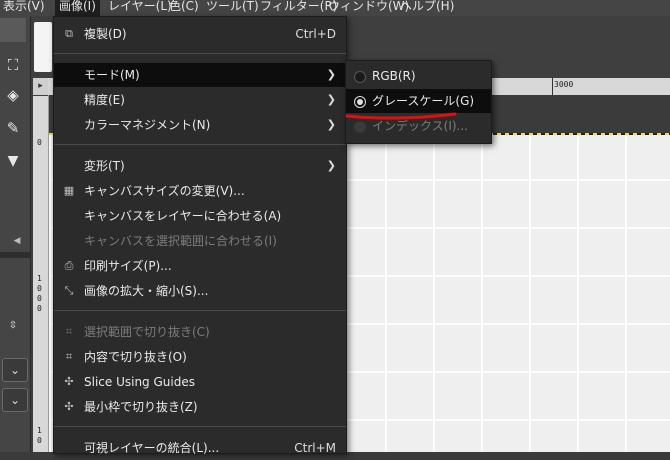 This screenshot has width=670, height=460. I want to click on duplicate-icon: ⧉, so click(69, 33).